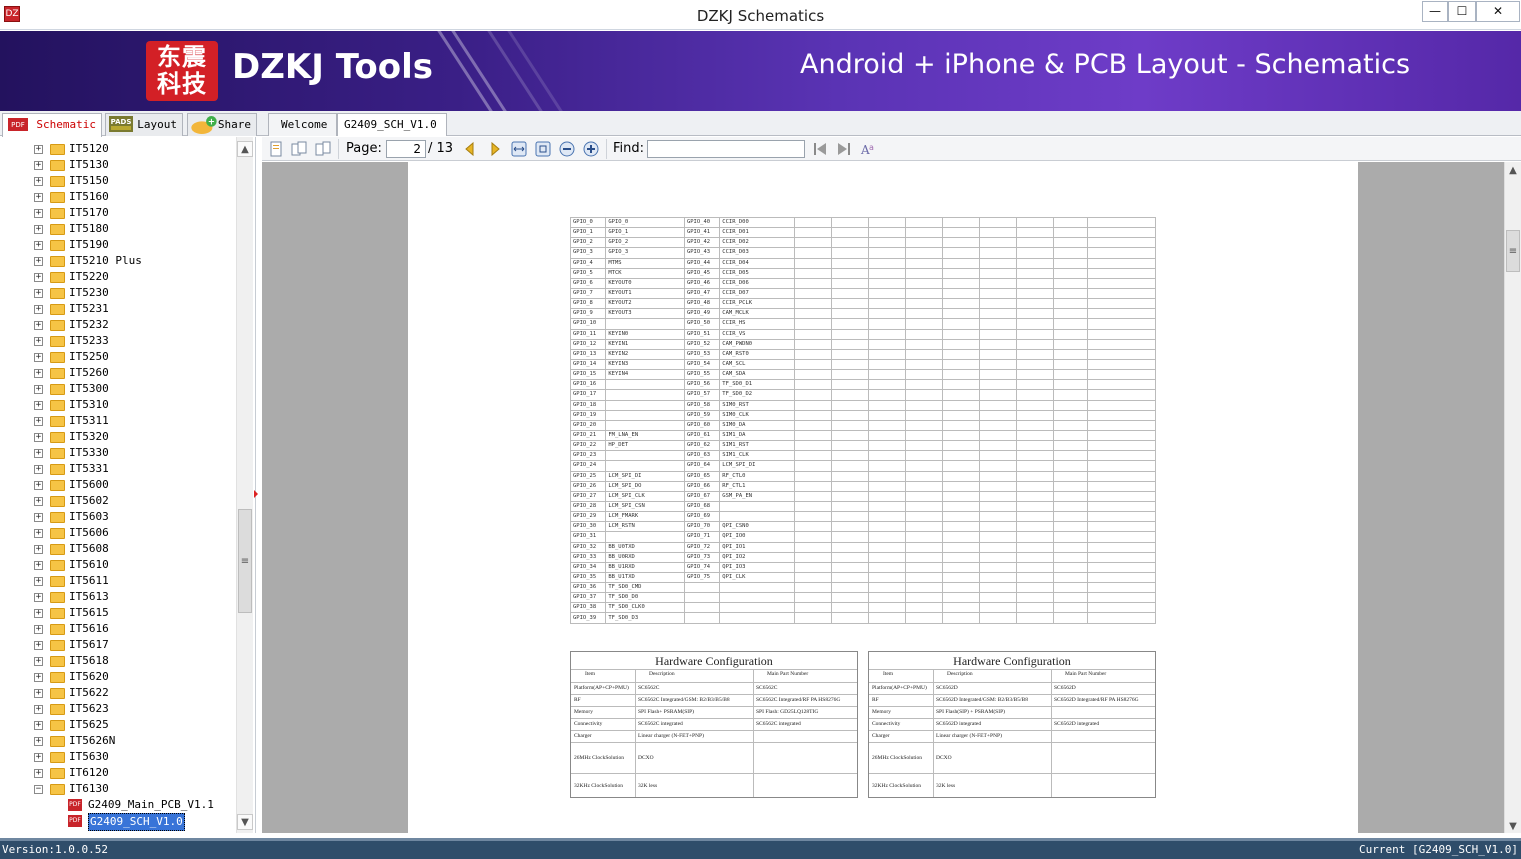 The image size is (1521, 859). I want to click on tree-folder: + IT5310, so click(118, 405).